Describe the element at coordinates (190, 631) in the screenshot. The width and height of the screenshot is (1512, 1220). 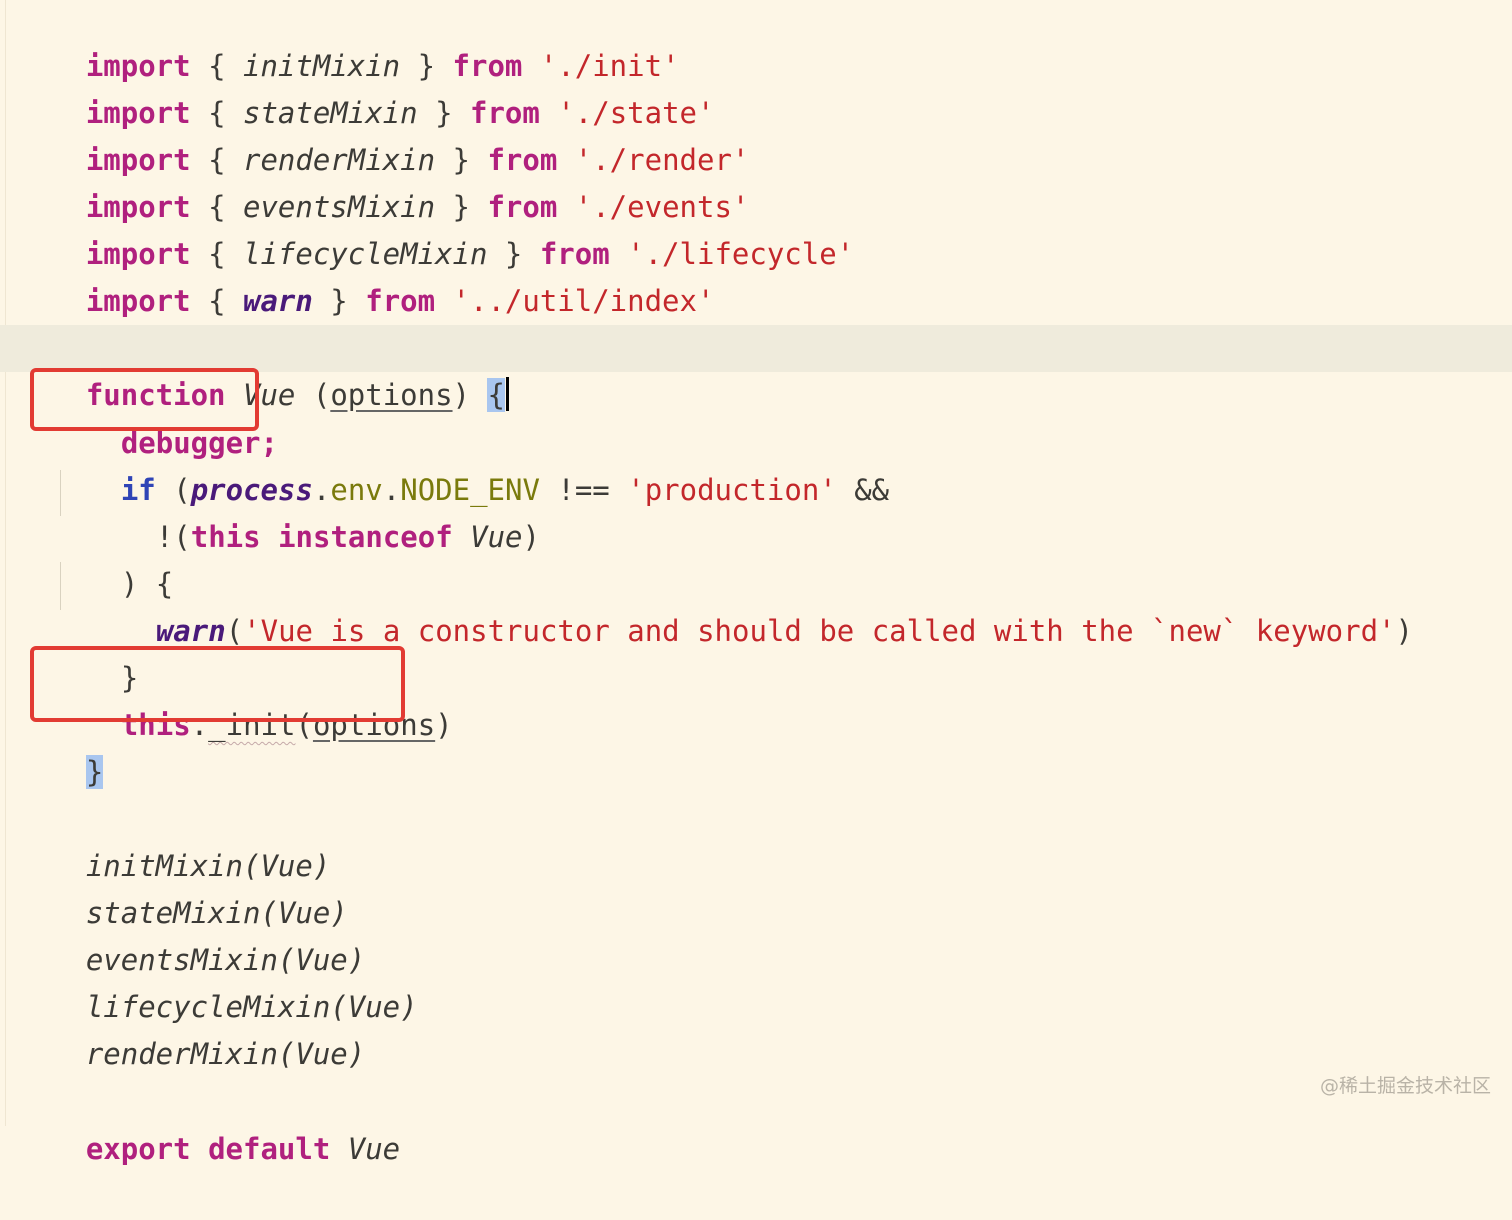
I see `function-call: warn` at that location.